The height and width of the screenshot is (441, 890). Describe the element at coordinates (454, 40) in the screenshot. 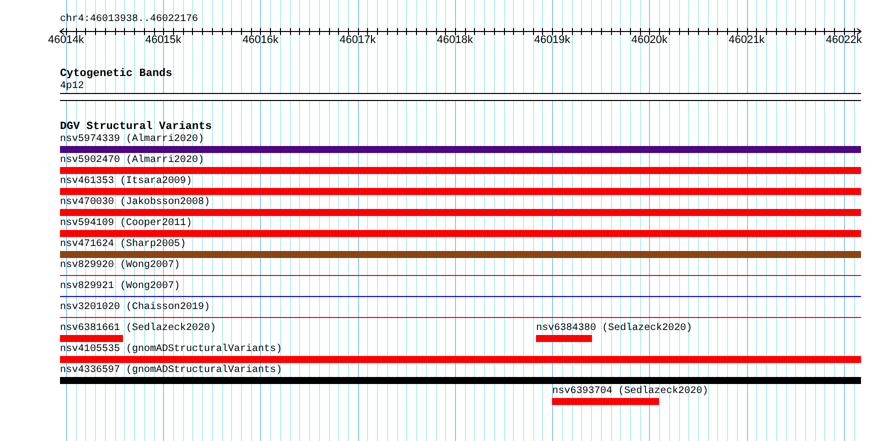

I see `axis-tick-label: 46018k` at that location.